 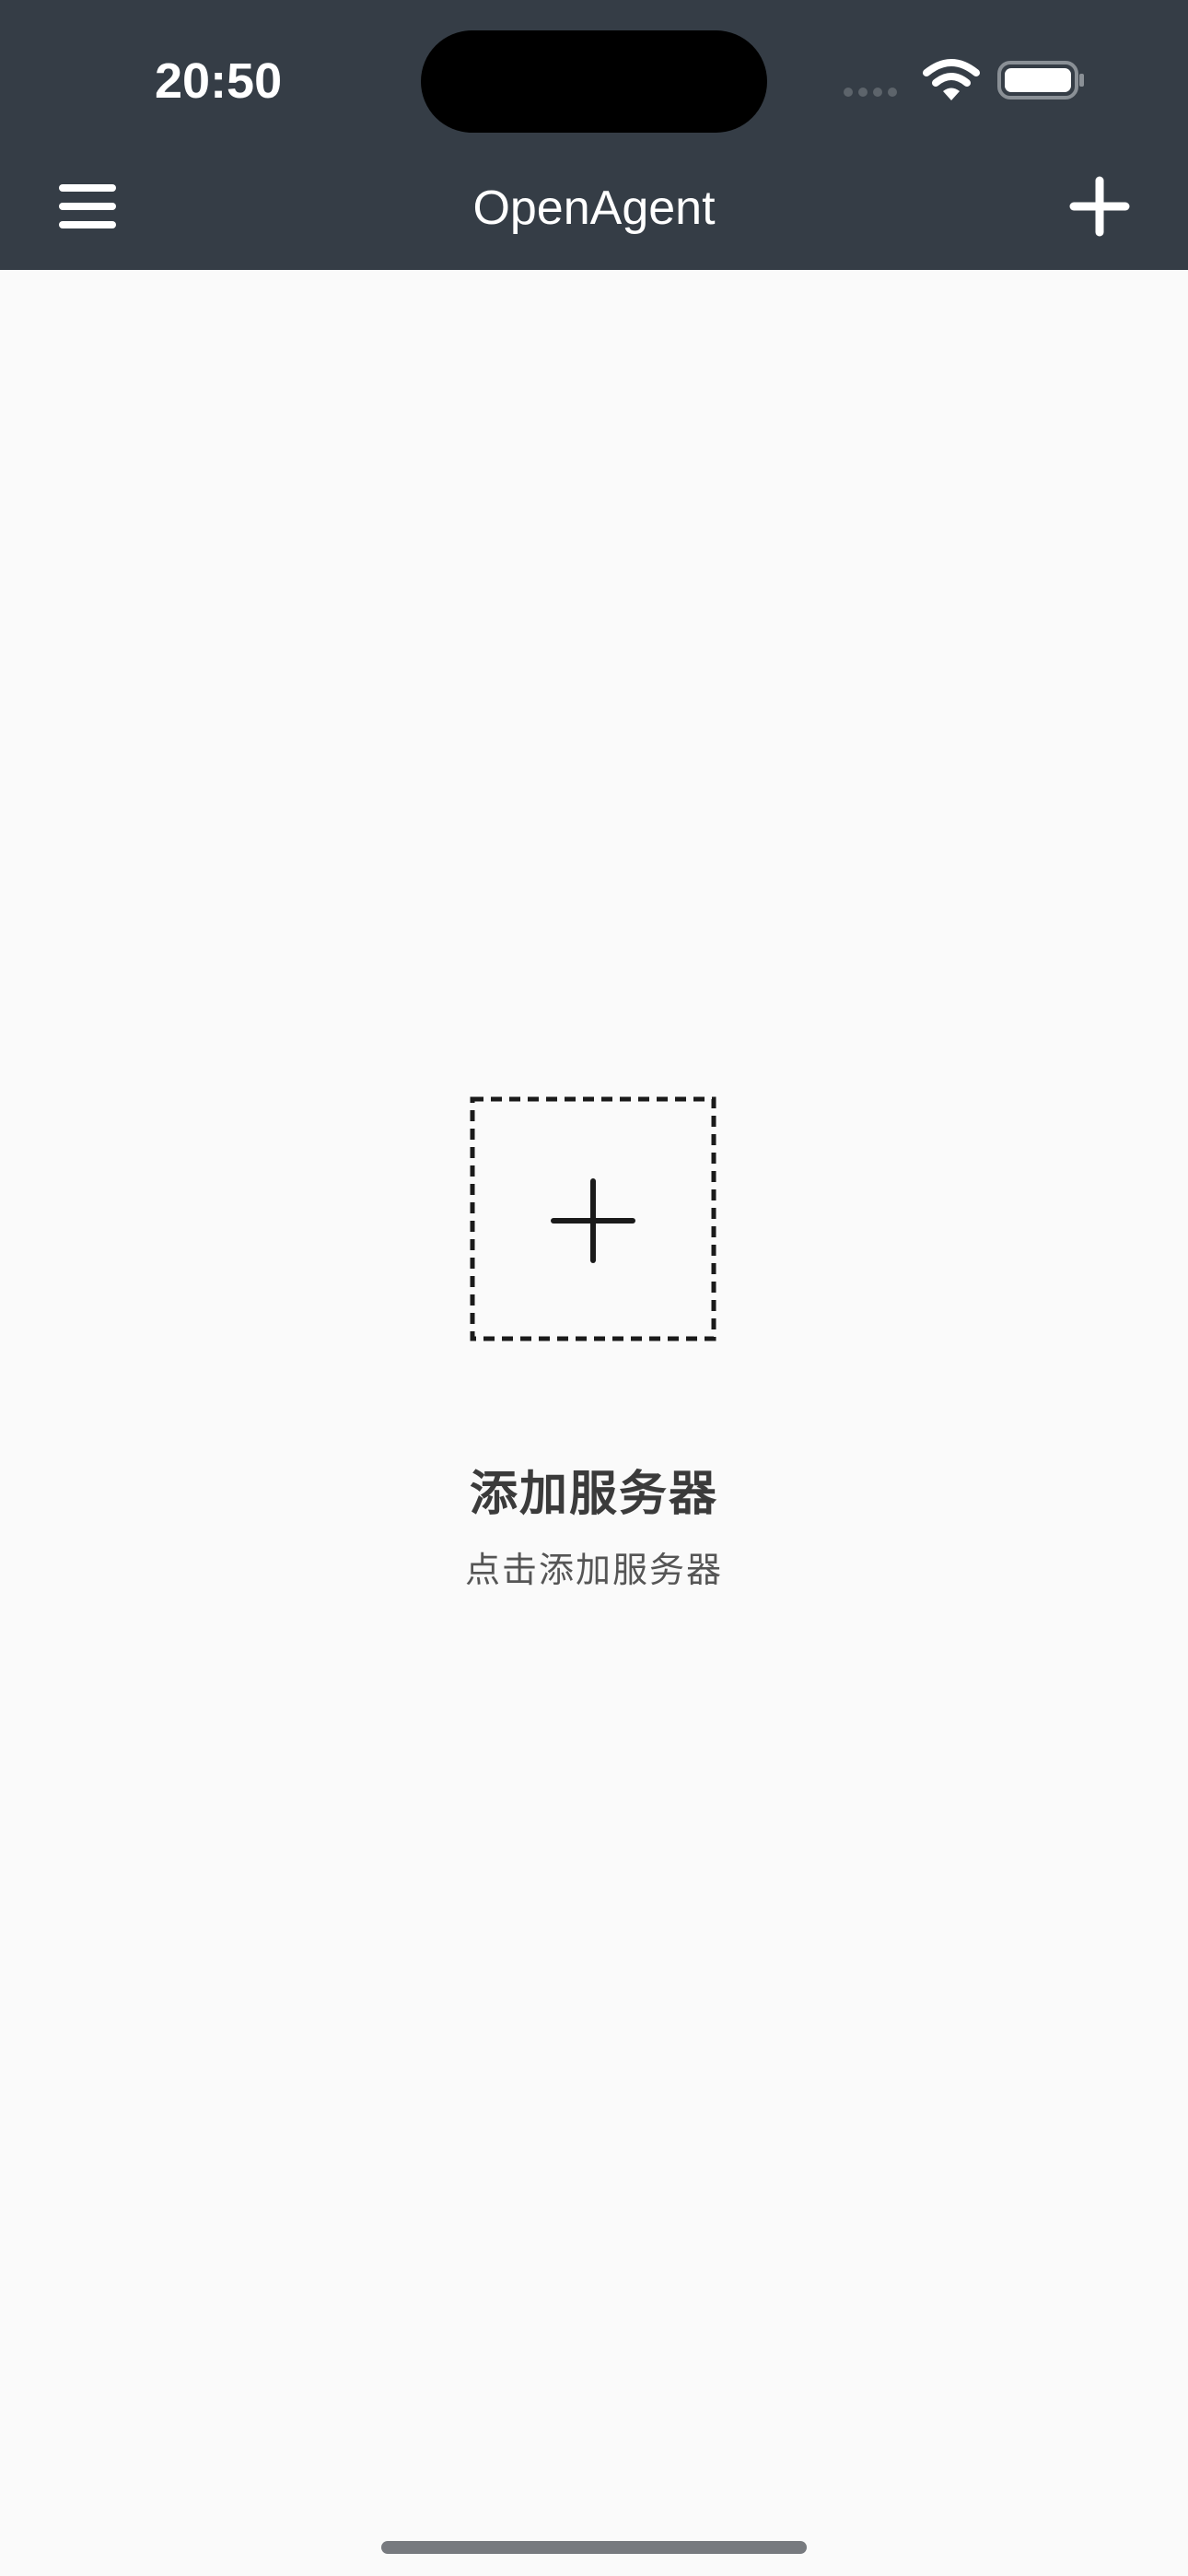 I want to click on page-title: OpenAgent, so click(x=594, y=208).